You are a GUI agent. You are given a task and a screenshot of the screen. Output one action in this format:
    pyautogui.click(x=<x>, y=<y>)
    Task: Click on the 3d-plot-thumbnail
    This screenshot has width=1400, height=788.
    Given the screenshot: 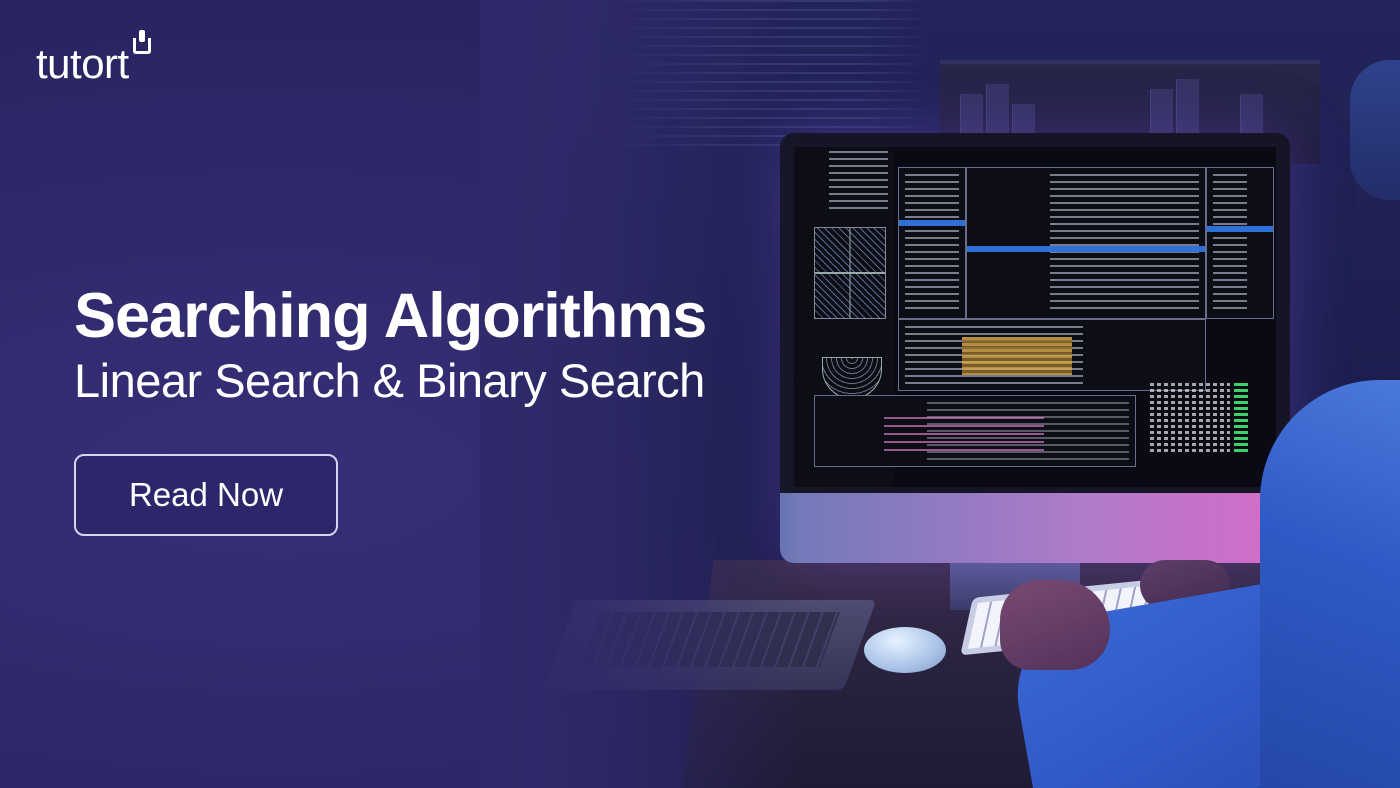 What is the action you would take?
    pyautogui.click(x=852, y=378)
    